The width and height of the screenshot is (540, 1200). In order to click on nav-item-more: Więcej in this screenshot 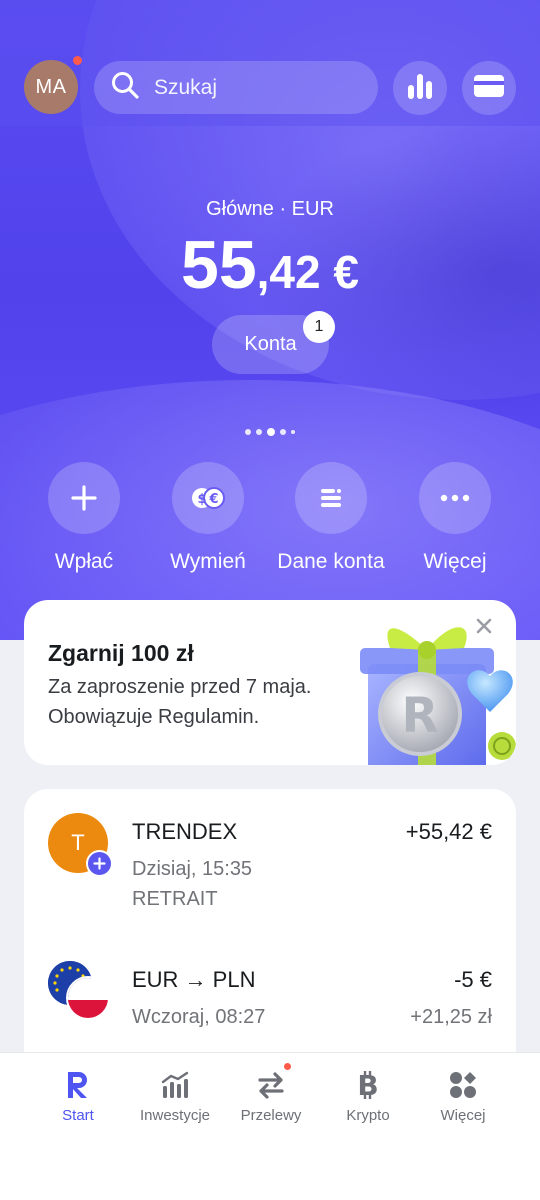, I will do `click(463, 1095)`.